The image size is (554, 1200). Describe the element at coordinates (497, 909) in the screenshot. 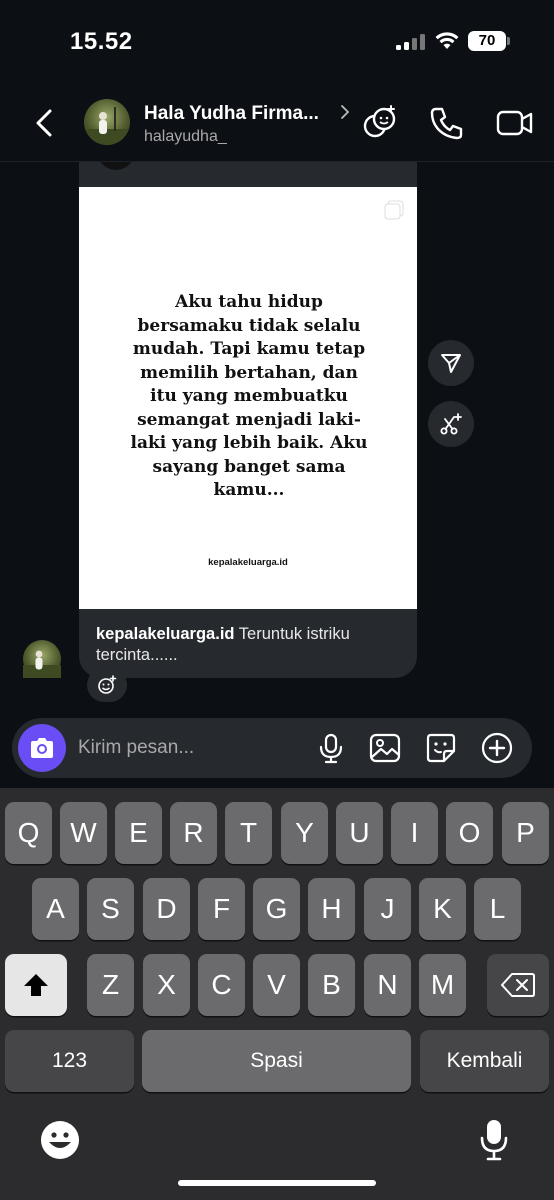

I see `key-l: L` at that location.